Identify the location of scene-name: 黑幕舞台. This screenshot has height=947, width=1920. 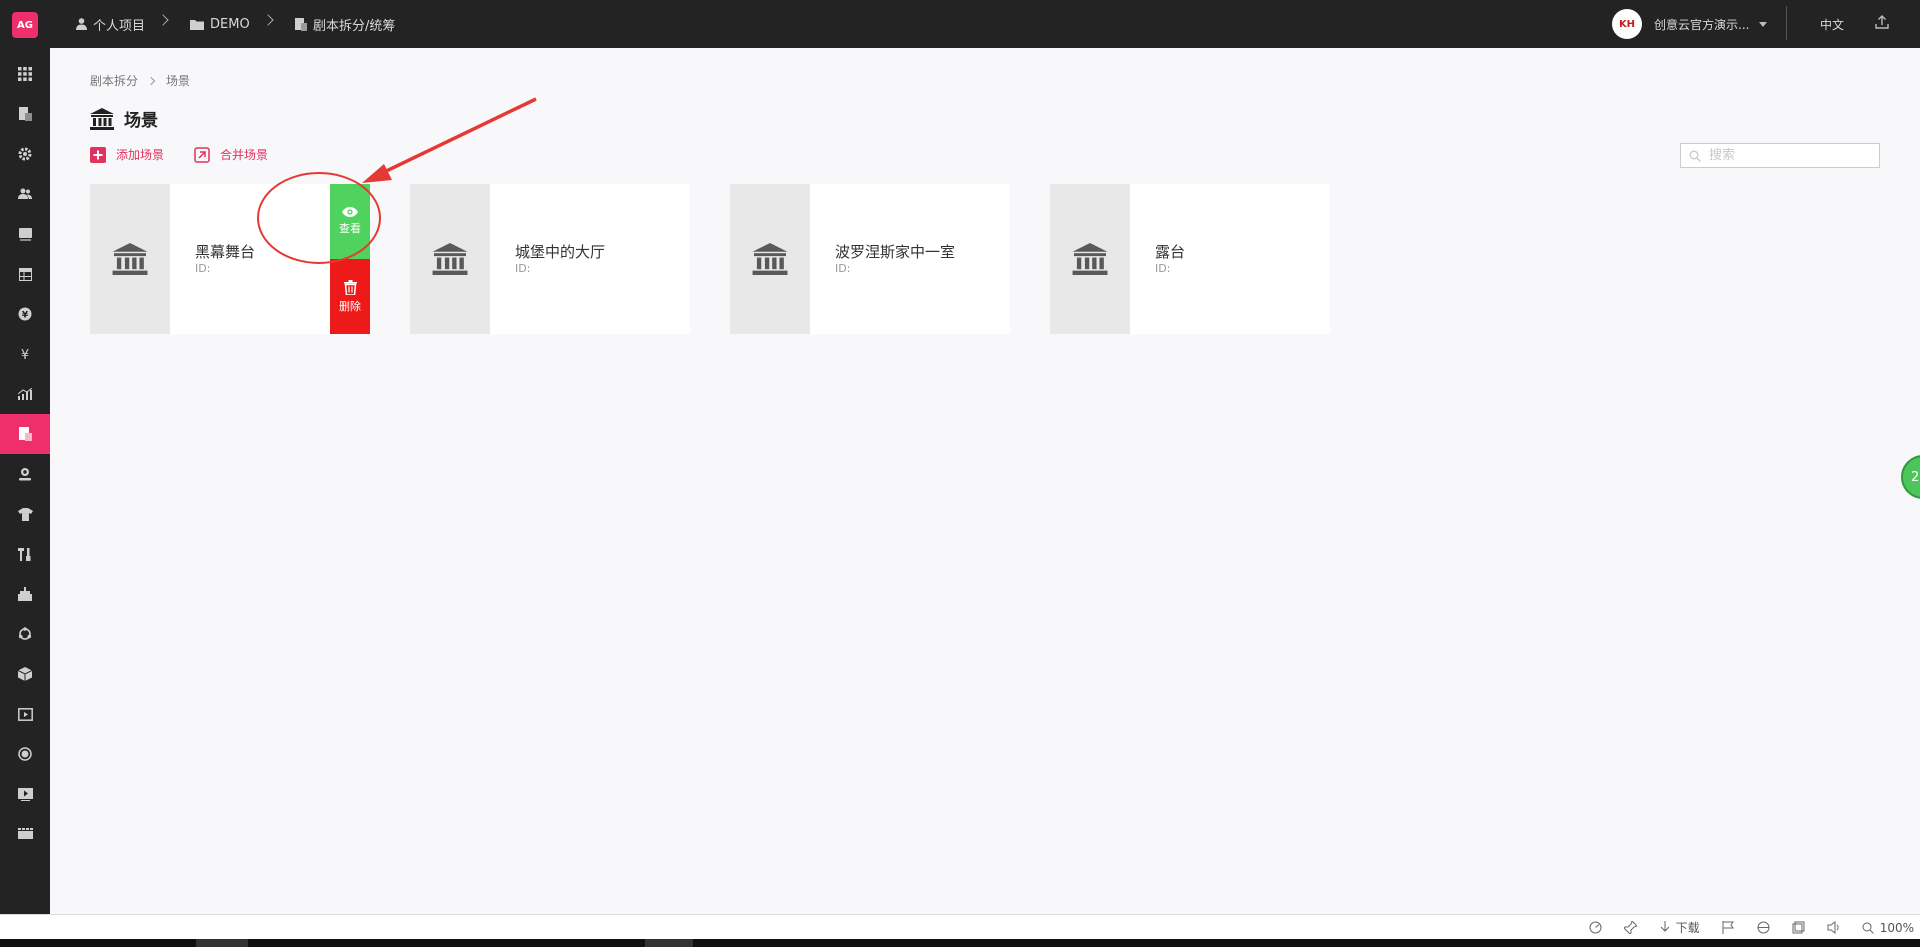
(225, 252).